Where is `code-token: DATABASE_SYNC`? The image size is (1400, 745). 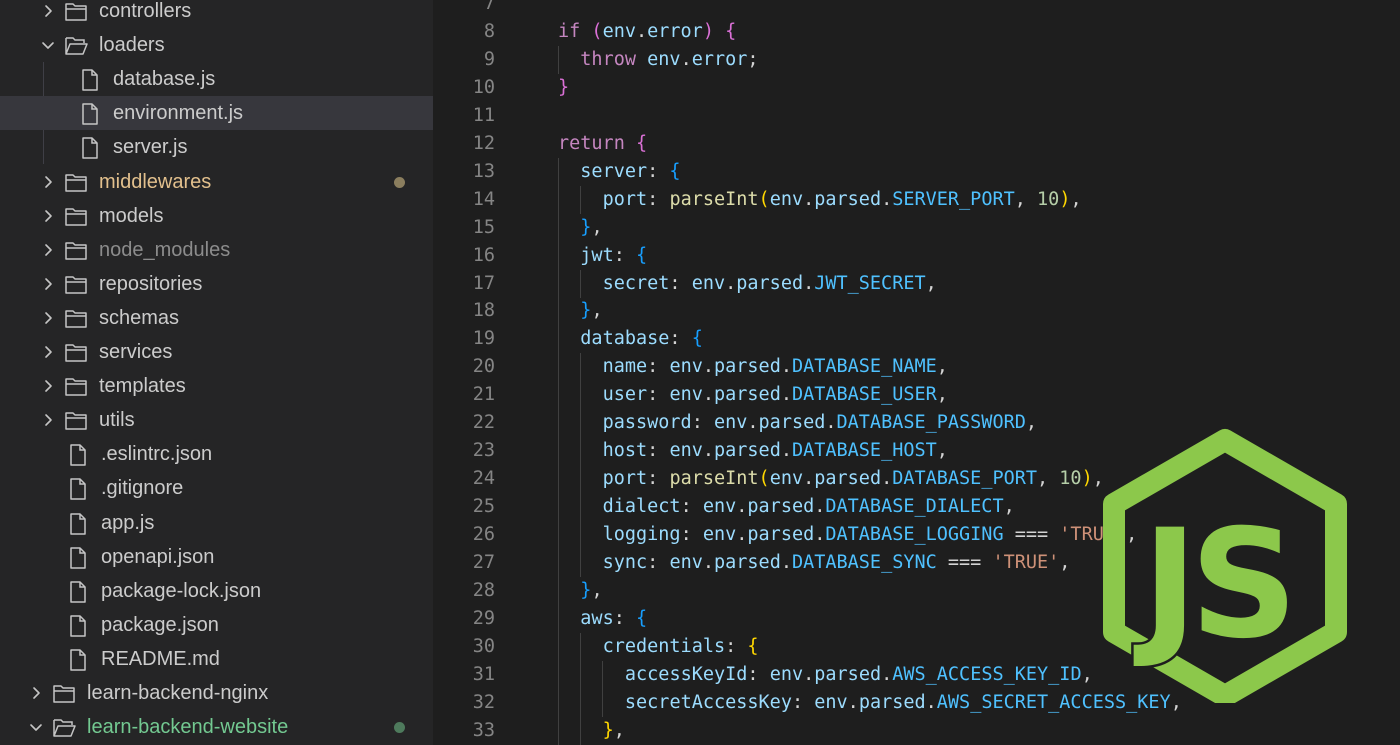 code-token: DATABASE_SYNC is located at coordinates (864, 562).